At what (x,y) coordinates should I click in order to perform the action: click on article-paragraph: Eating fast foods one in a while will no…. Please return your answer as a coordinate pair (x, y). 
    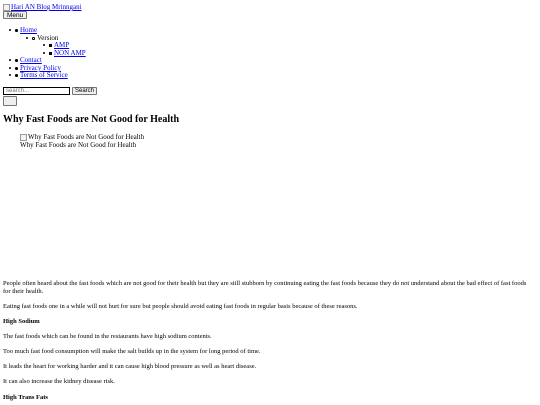
    Looking at the image, I should click on (180, 306).